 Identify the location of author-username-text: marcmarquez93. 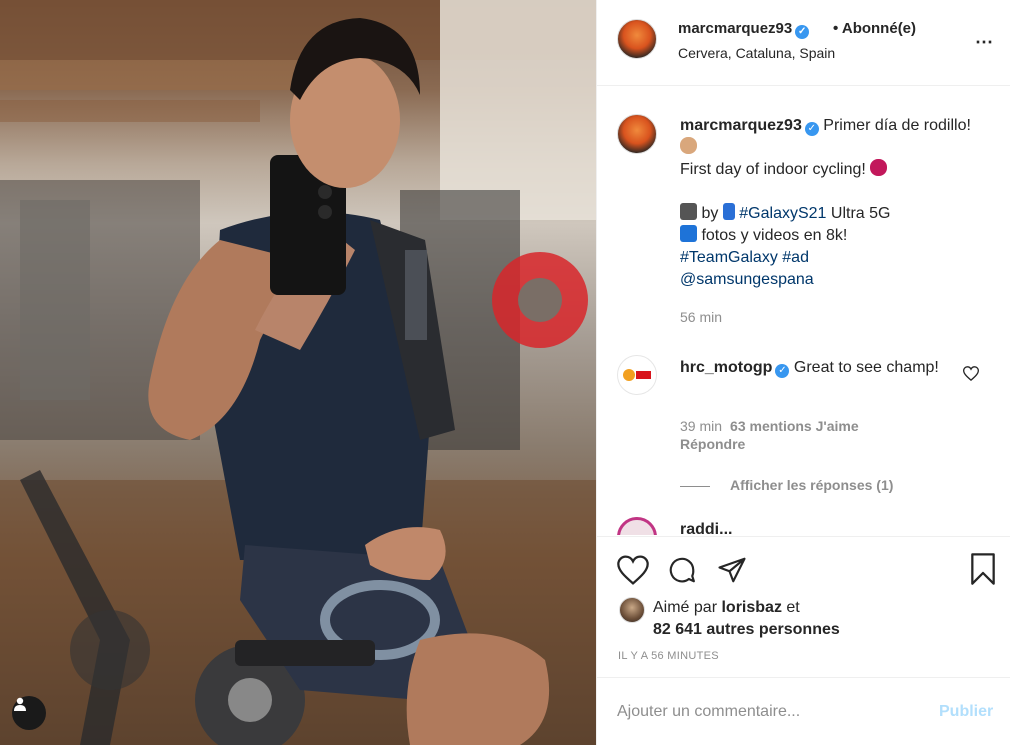
(735, 28).